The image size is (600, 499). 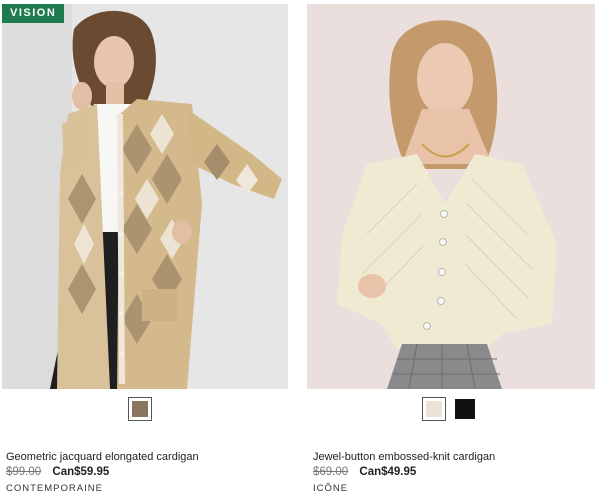 I want to click on sale-price: Can$49.95, so click(x=388, y=472).